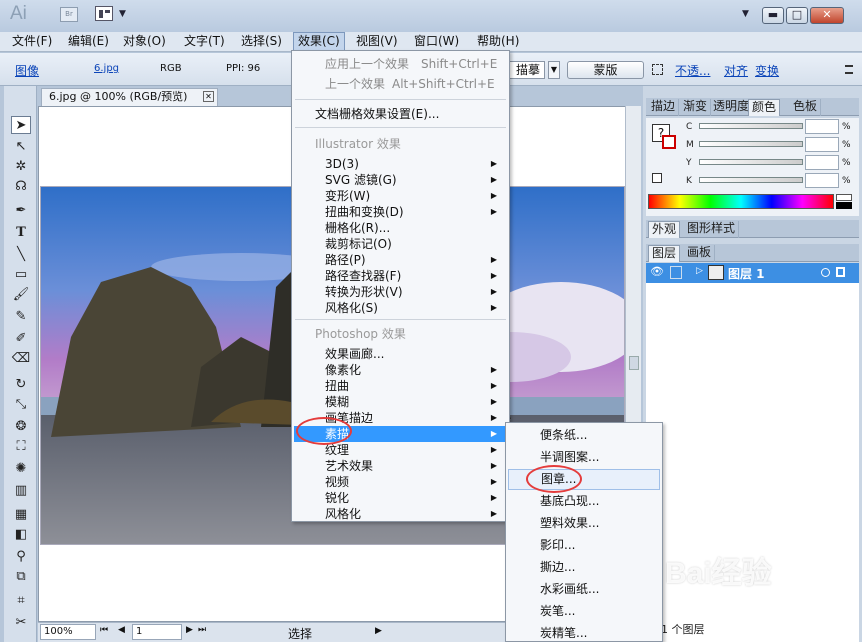 This screenshot has width=862, height=642. I want to click on control-menu-icon, so click(849, 69).